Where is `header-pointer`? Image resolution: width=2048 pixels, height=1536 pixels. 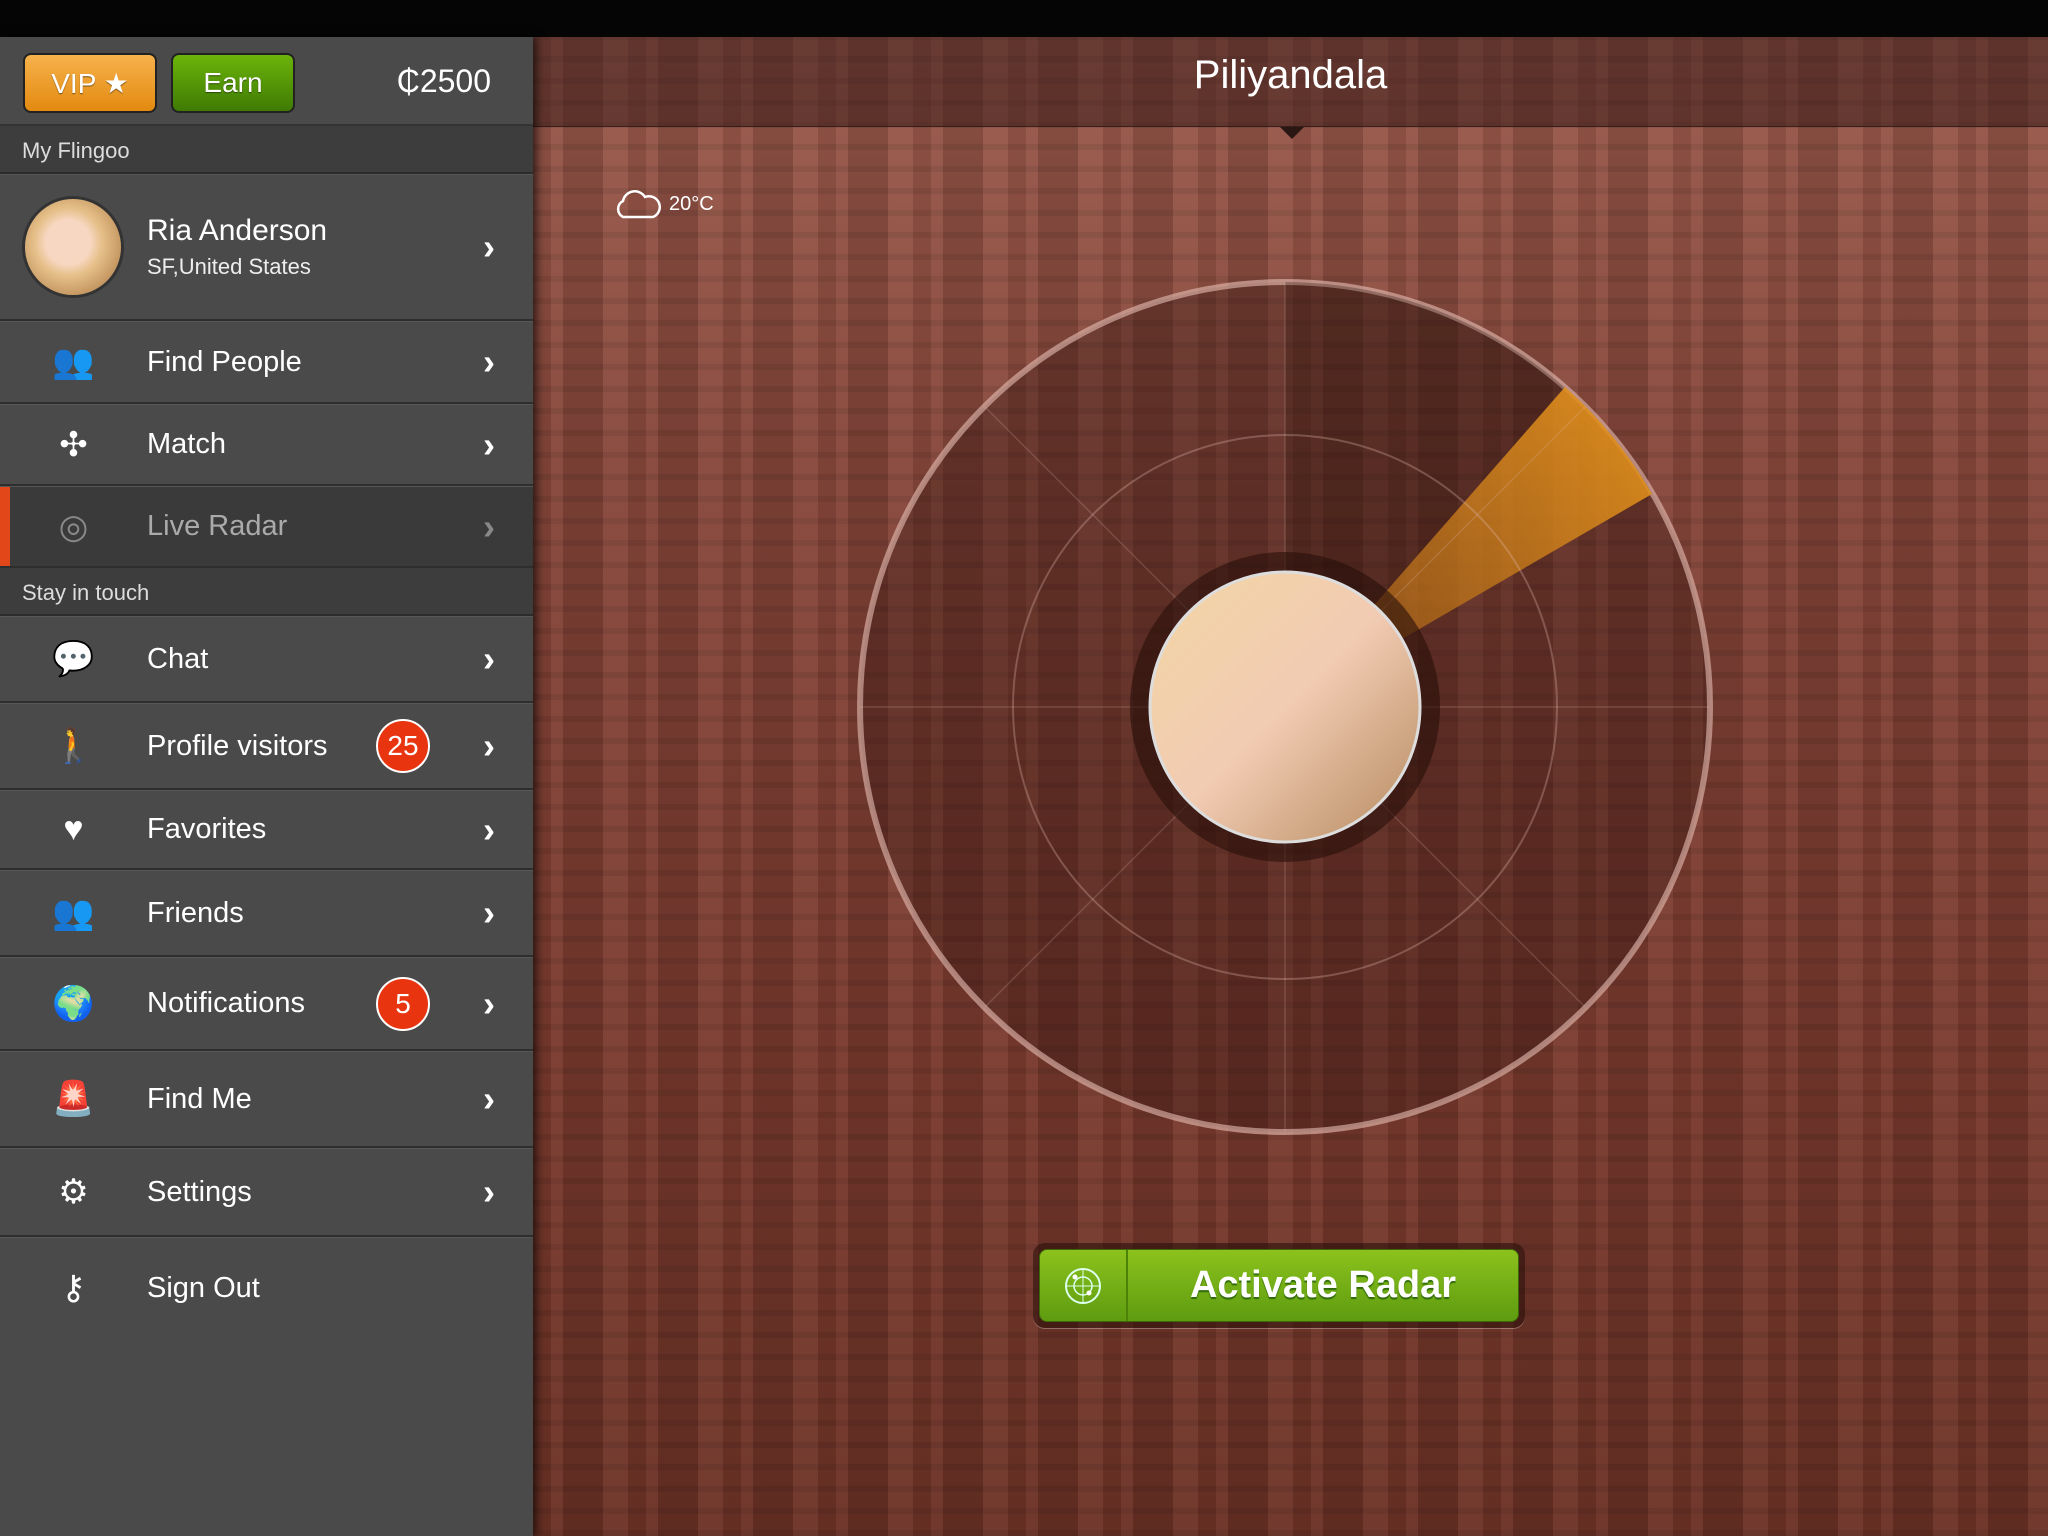
header-pointer is located at coordinates (1292, 133).